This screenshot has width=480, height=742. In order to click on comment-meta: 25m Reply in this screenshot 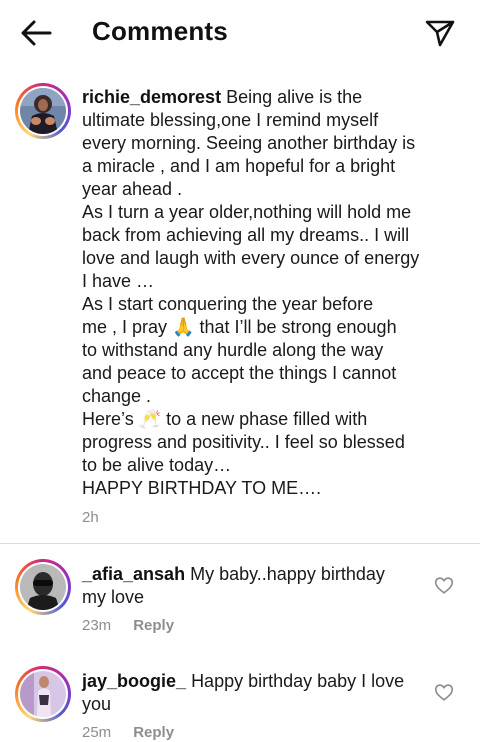, I will do `click(128, 732)`.